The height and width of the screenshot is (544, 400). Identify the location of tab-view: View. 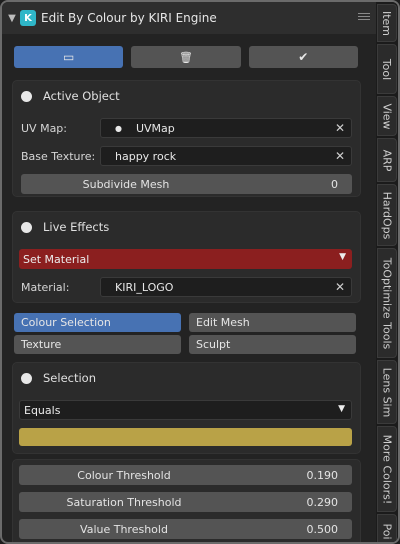
(387, 116).